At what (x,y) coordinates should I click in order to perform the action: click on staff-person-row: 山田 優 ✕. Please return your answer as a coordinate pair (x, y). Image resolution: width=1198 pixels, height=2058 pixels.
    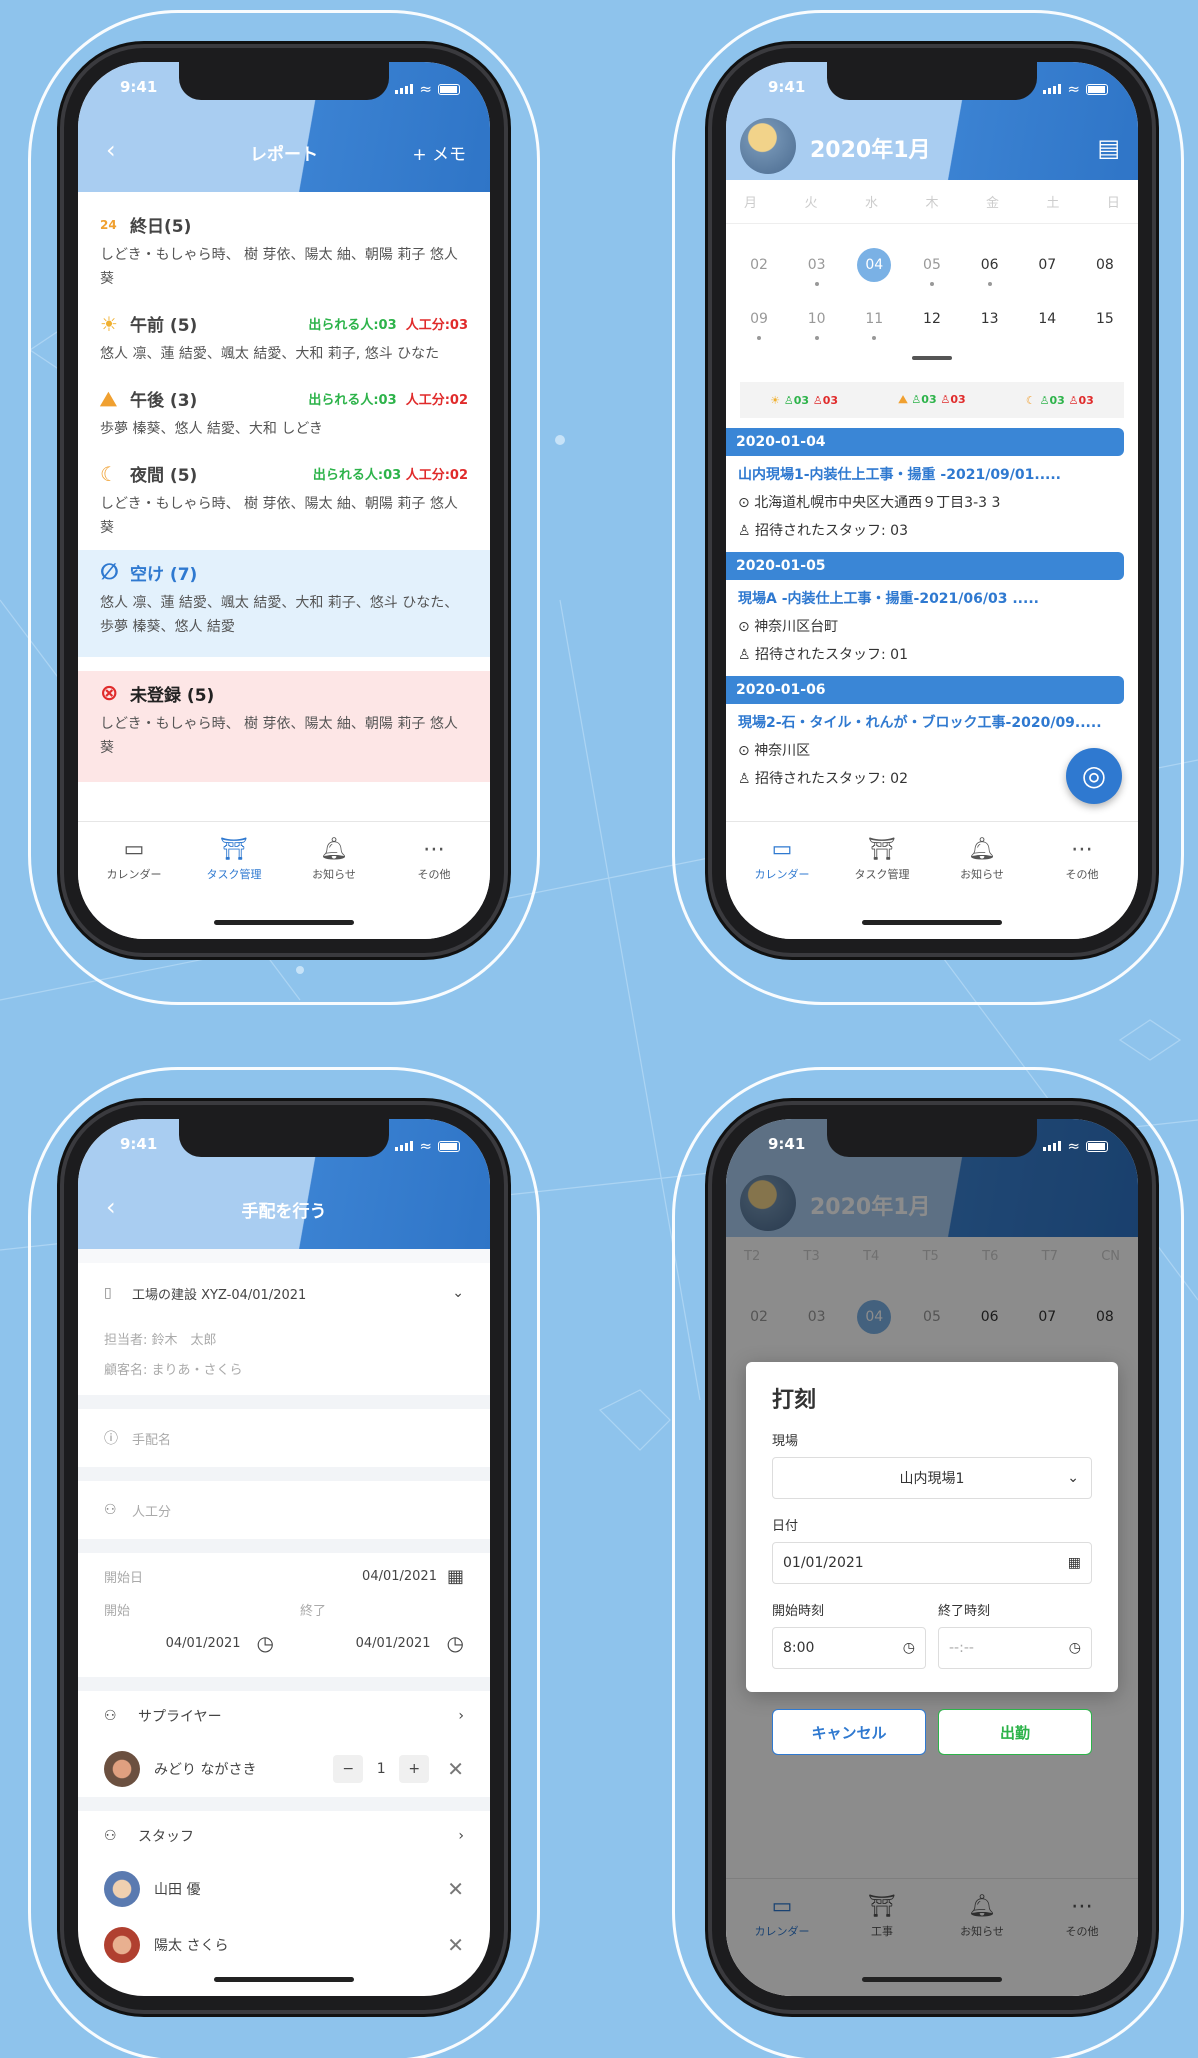
    Looking at the image, I should click on (284, 1889).